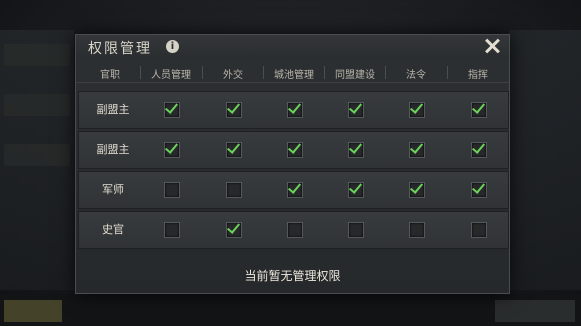 The image size is (581, 326). What do you see at coordinates (292, 82) in the screenshot?
I see `header-divider` at bounding box center [292, 82].